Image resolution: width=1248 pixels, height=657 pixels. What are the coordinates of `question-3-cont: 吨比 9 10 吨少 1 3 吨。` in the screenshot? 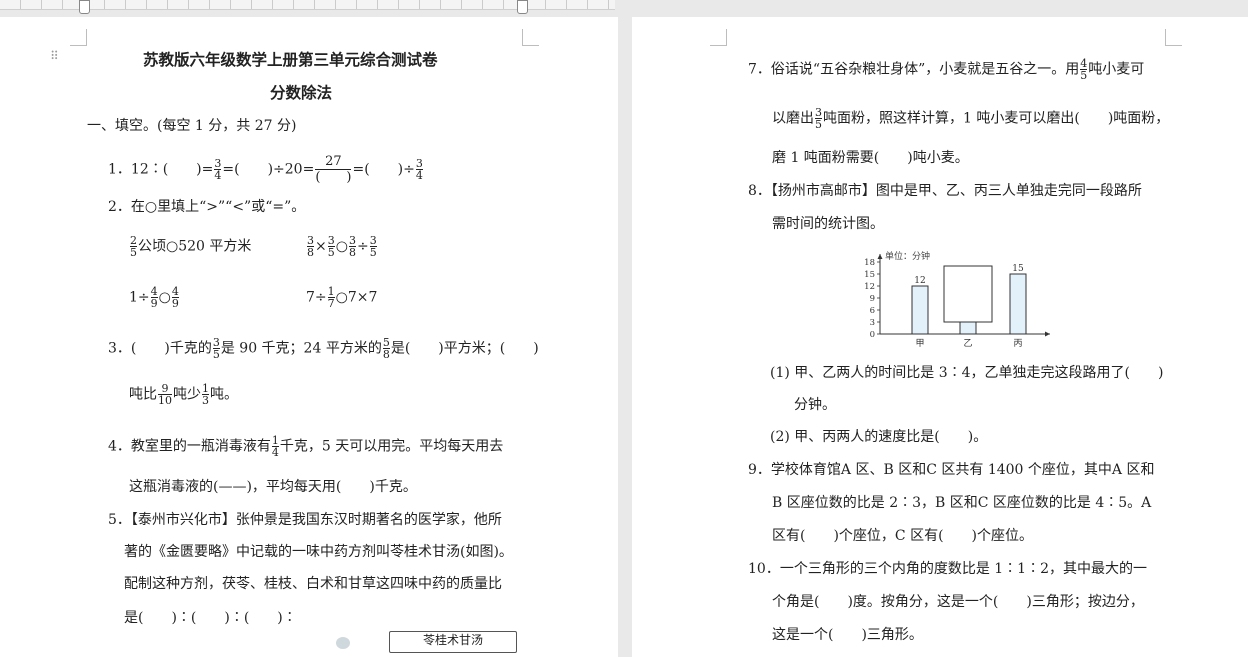 It's located at (183, 394).